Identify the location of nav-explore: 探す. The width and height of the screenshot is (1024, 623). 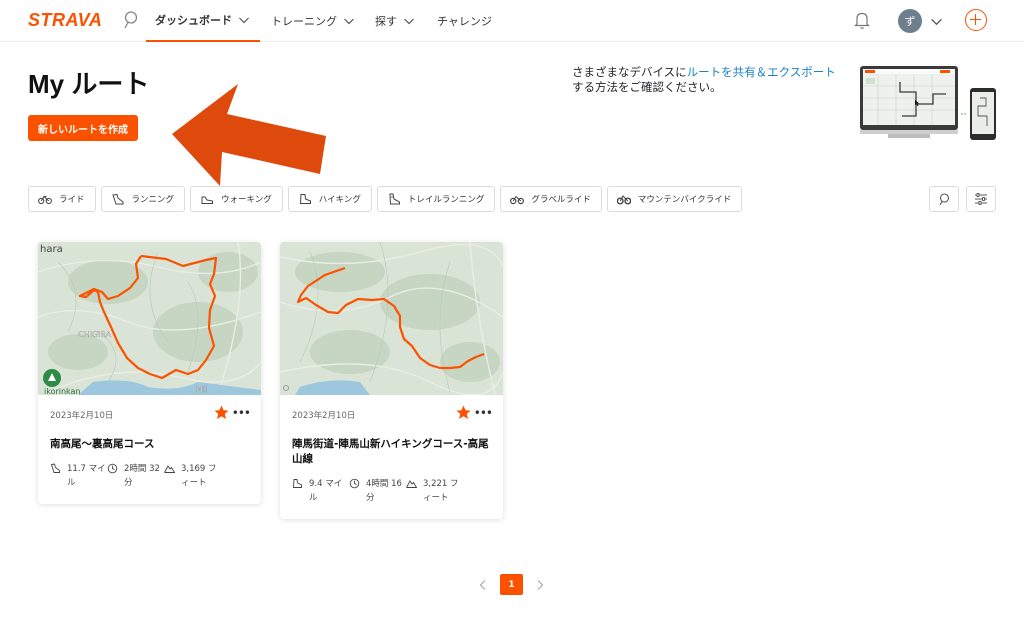
(395, 21).